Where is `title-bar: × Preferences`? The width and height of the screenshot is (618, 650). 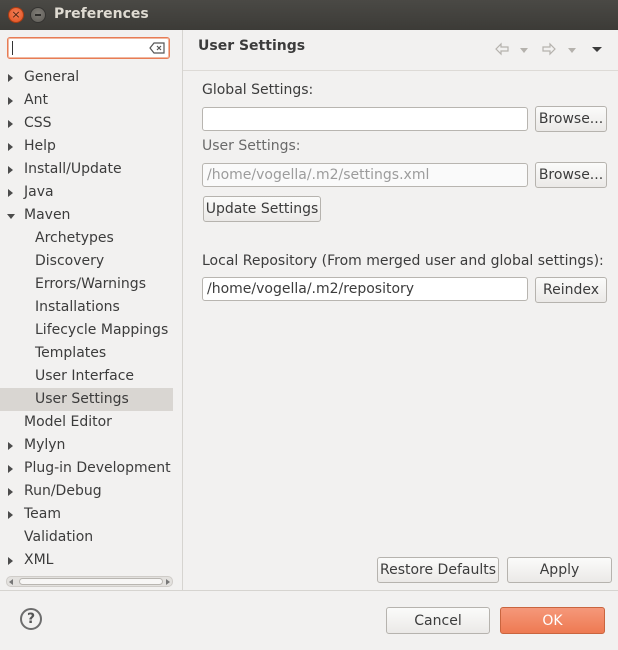 title-bar: × Preferences is located at coordinates (309, 15).